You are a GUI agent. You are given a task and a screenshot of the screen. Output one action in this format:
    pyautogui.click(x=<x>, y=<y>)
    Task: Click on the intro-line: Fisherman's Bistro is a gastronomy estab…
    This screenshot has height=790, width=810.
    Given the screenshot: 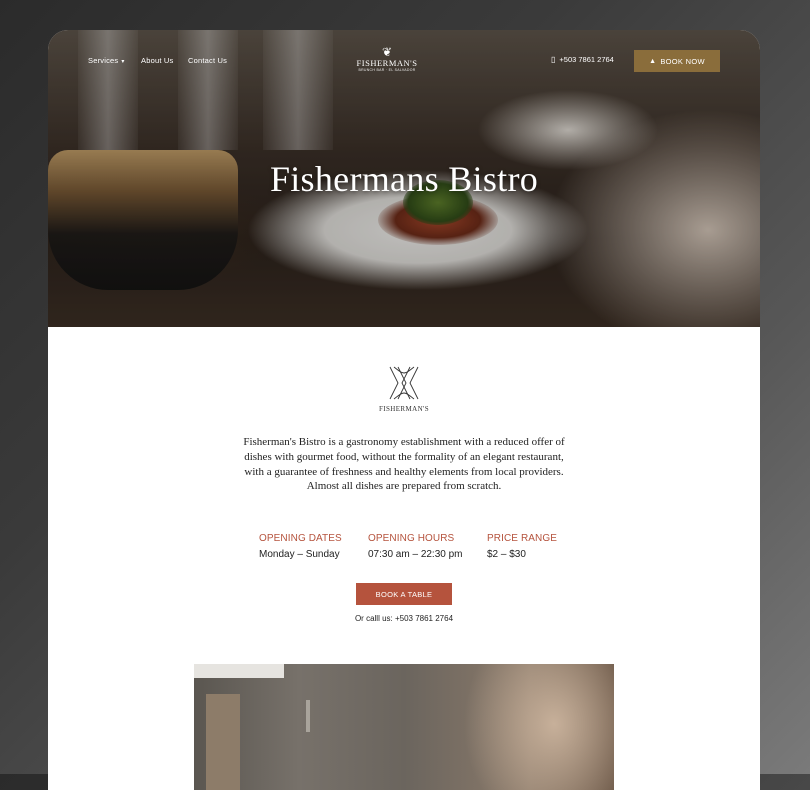 What is the action you would take?
    pyautogui.click(x=404, y=442)
    